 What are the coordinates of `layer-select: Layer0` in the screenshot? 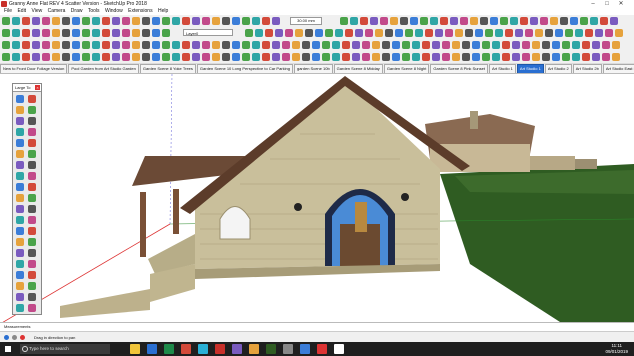 It's located at (208, 32).